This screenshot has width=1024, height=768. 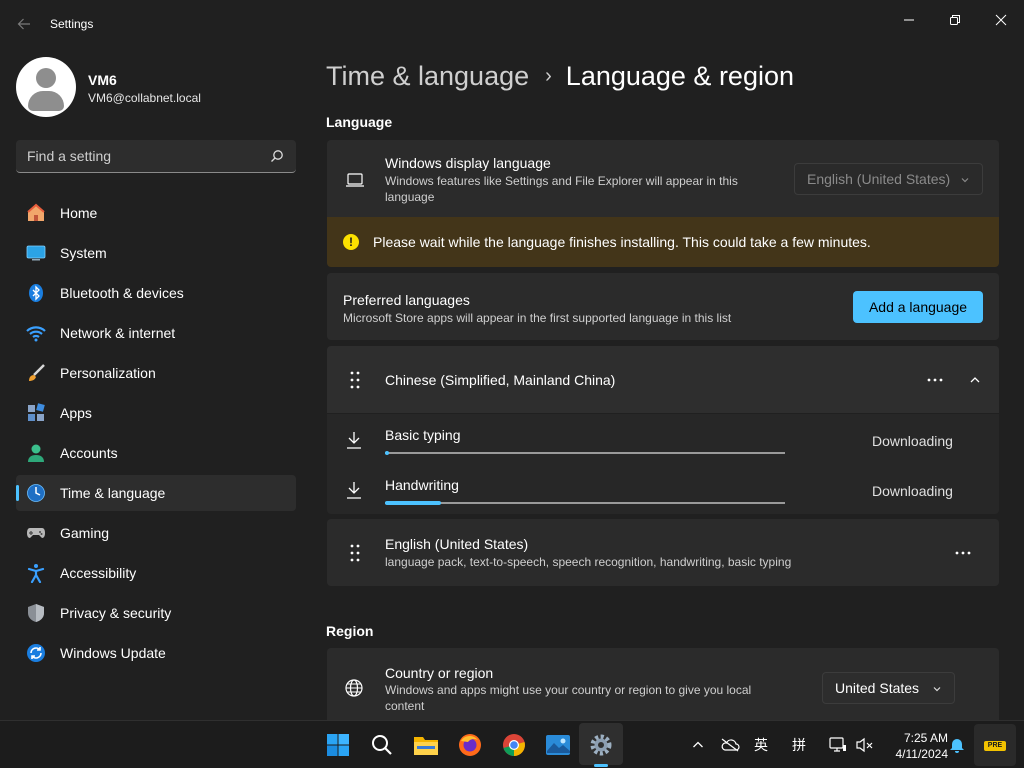 What do you see at coordinates (957, 745) in the screenshot?
I see `notifications-button` at bounding box center [957, 745].